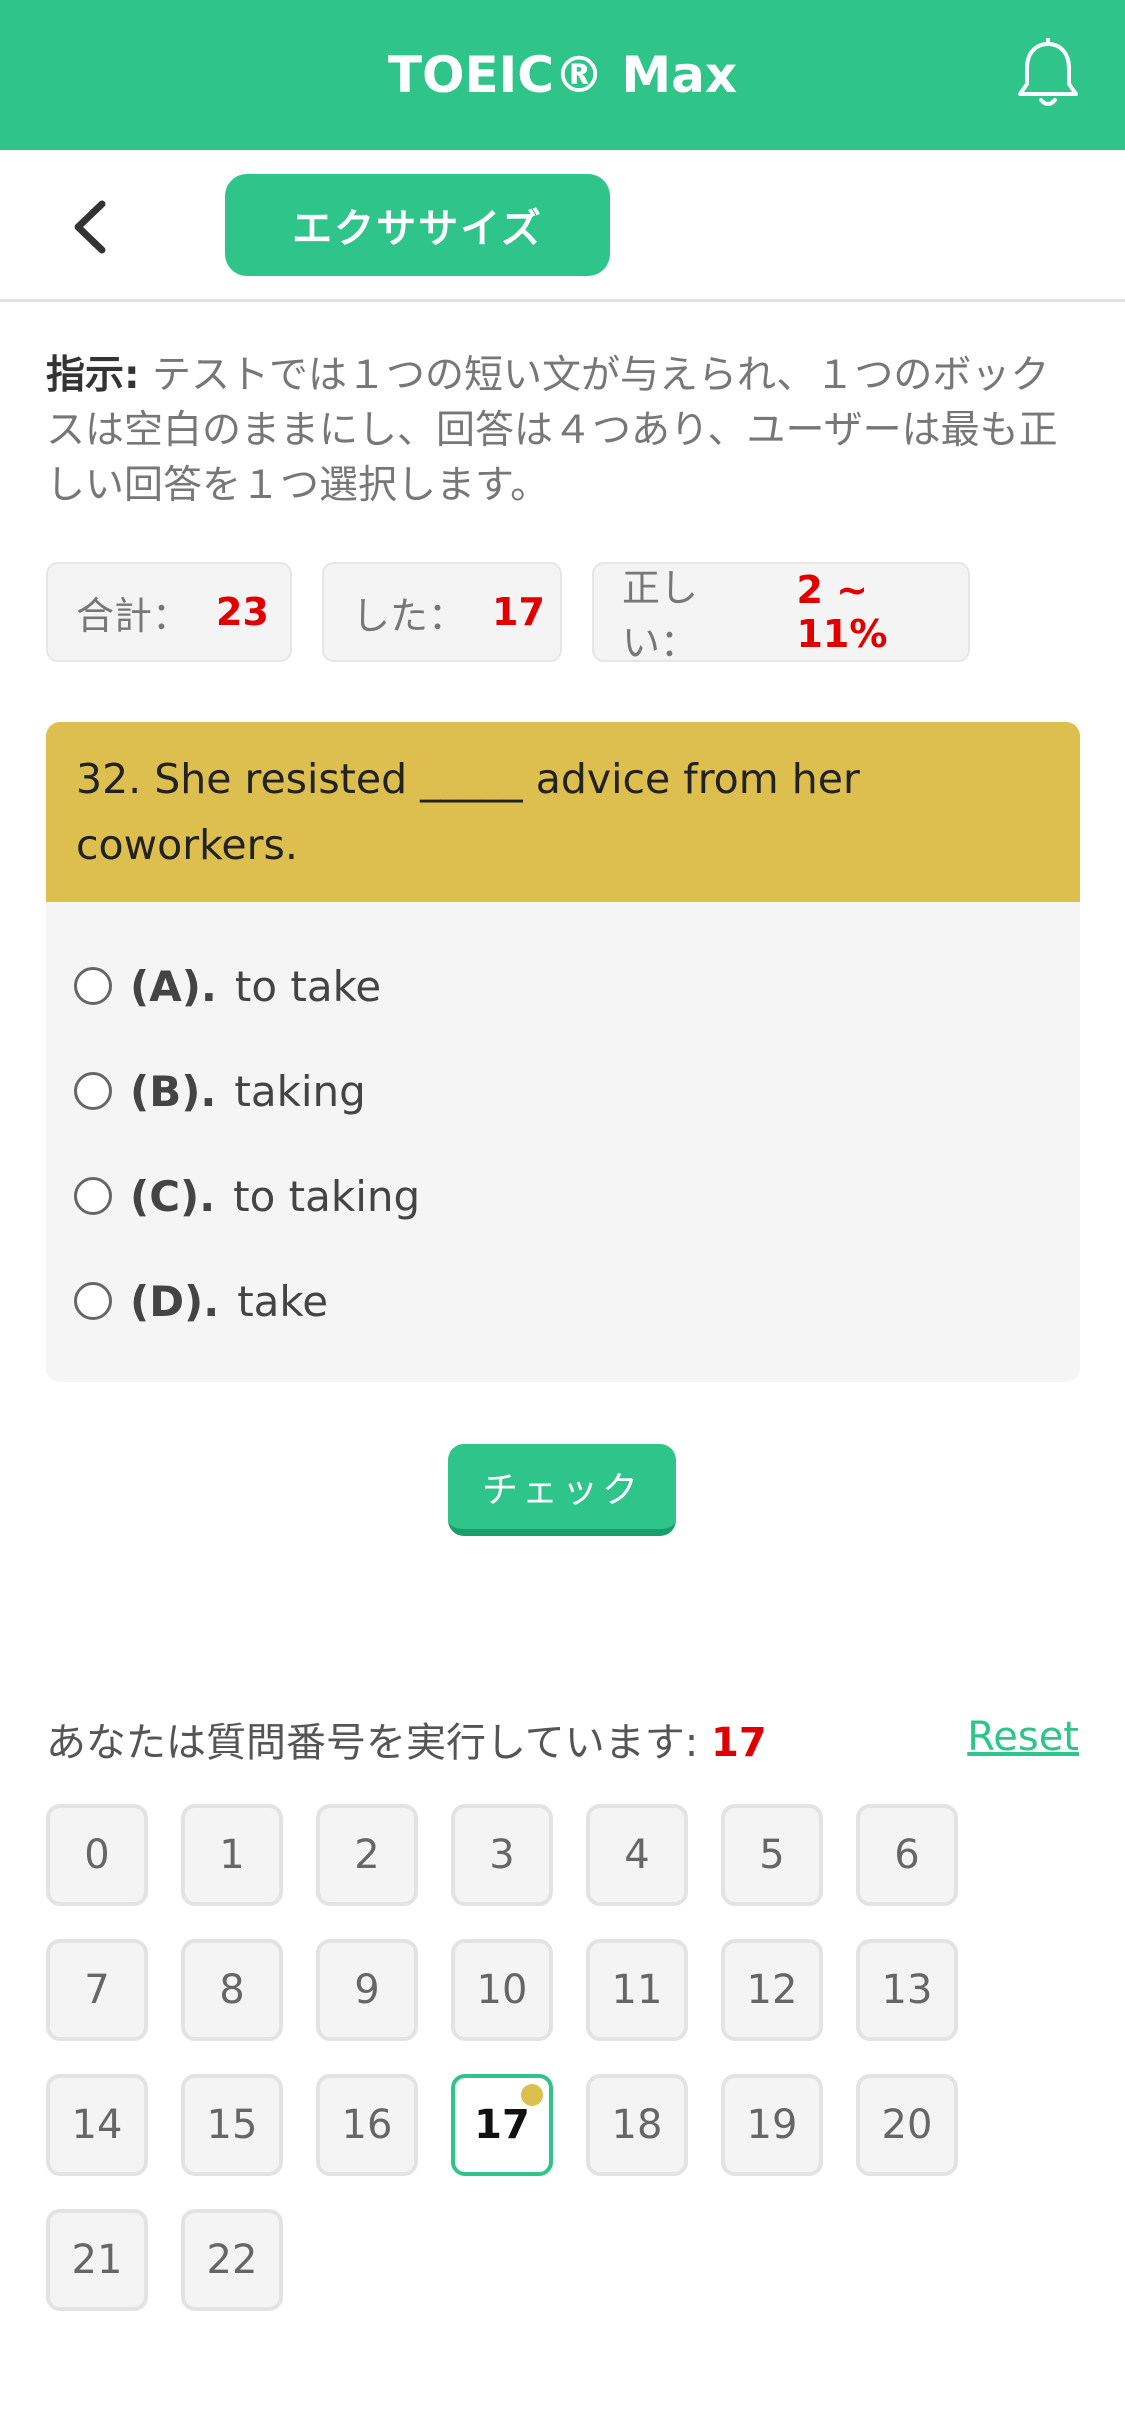  I want to click on question-number-cell: 6, so click(907, 1855).